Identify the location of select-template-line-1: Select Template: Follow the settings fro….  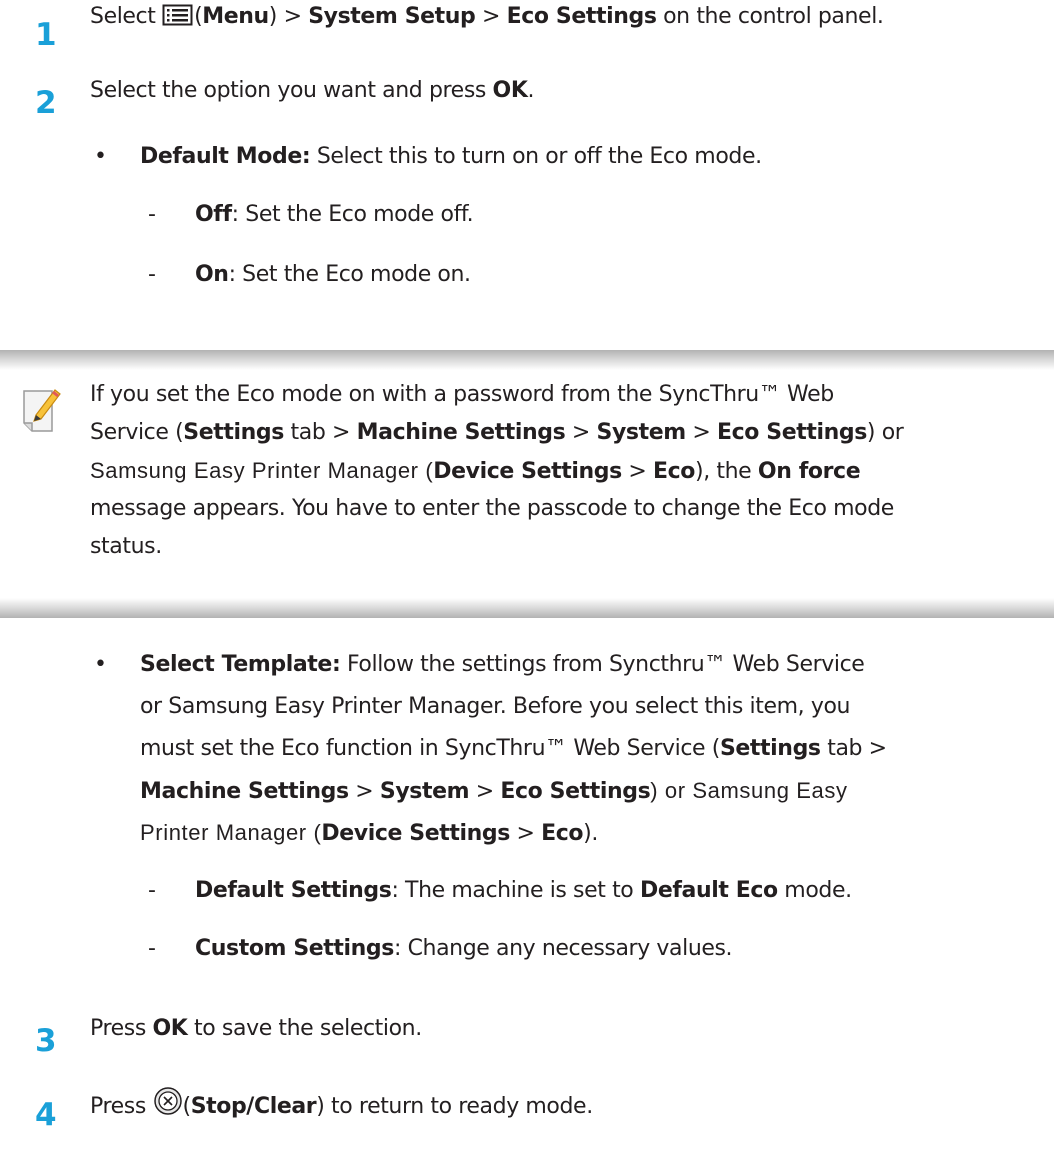
(502, 664).